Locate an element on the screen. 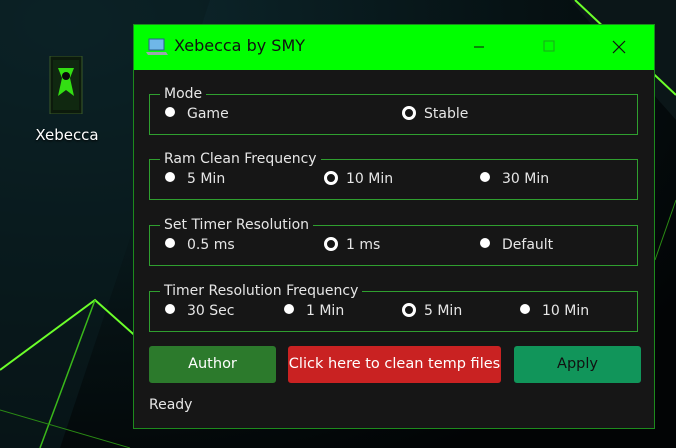 The image size is (676, 448). group-title: Mode is located at coordinates (183, 94).